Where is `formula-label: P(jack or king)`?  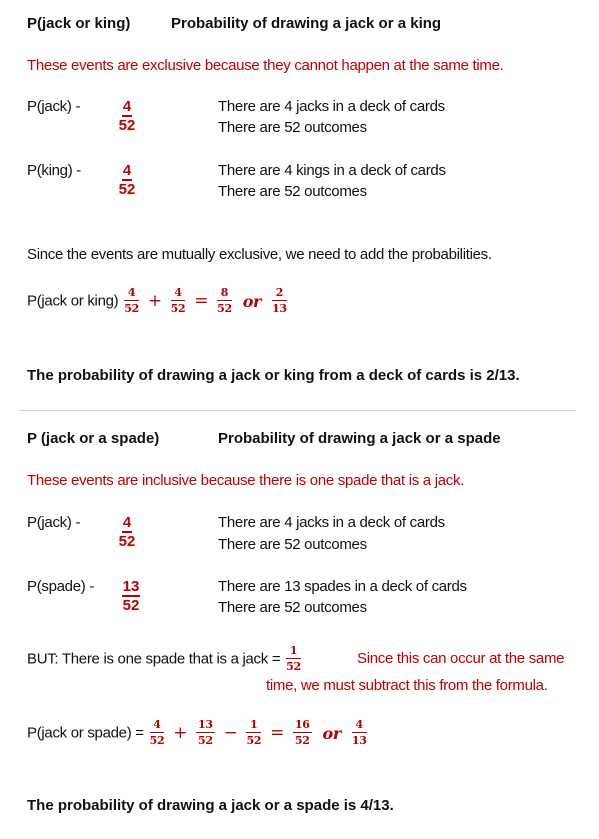
formula-label: P(jack or king) is located at coordinates (73, 301).